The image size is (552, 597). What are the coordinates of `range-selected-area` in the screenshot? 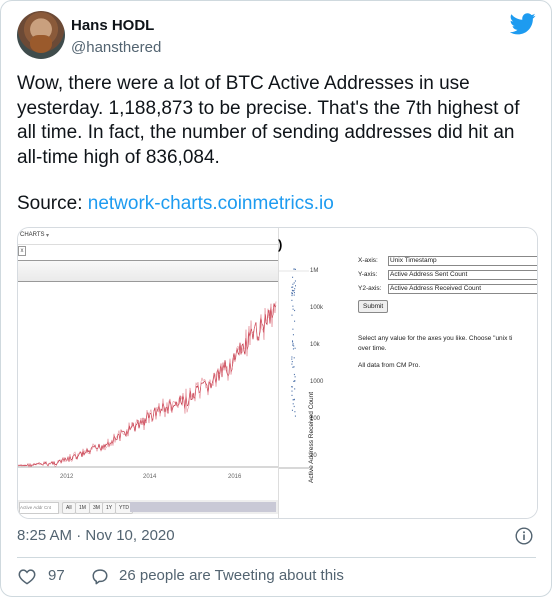 It's located at (203, 507).